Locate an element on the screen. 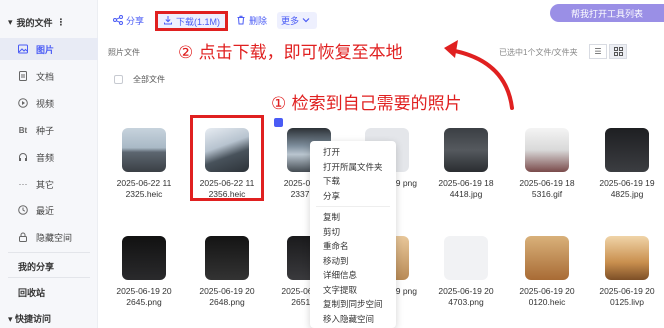 The width and height of the screenshot is (664, 328). share-button: 分享 is located at coordinates (128, 20).